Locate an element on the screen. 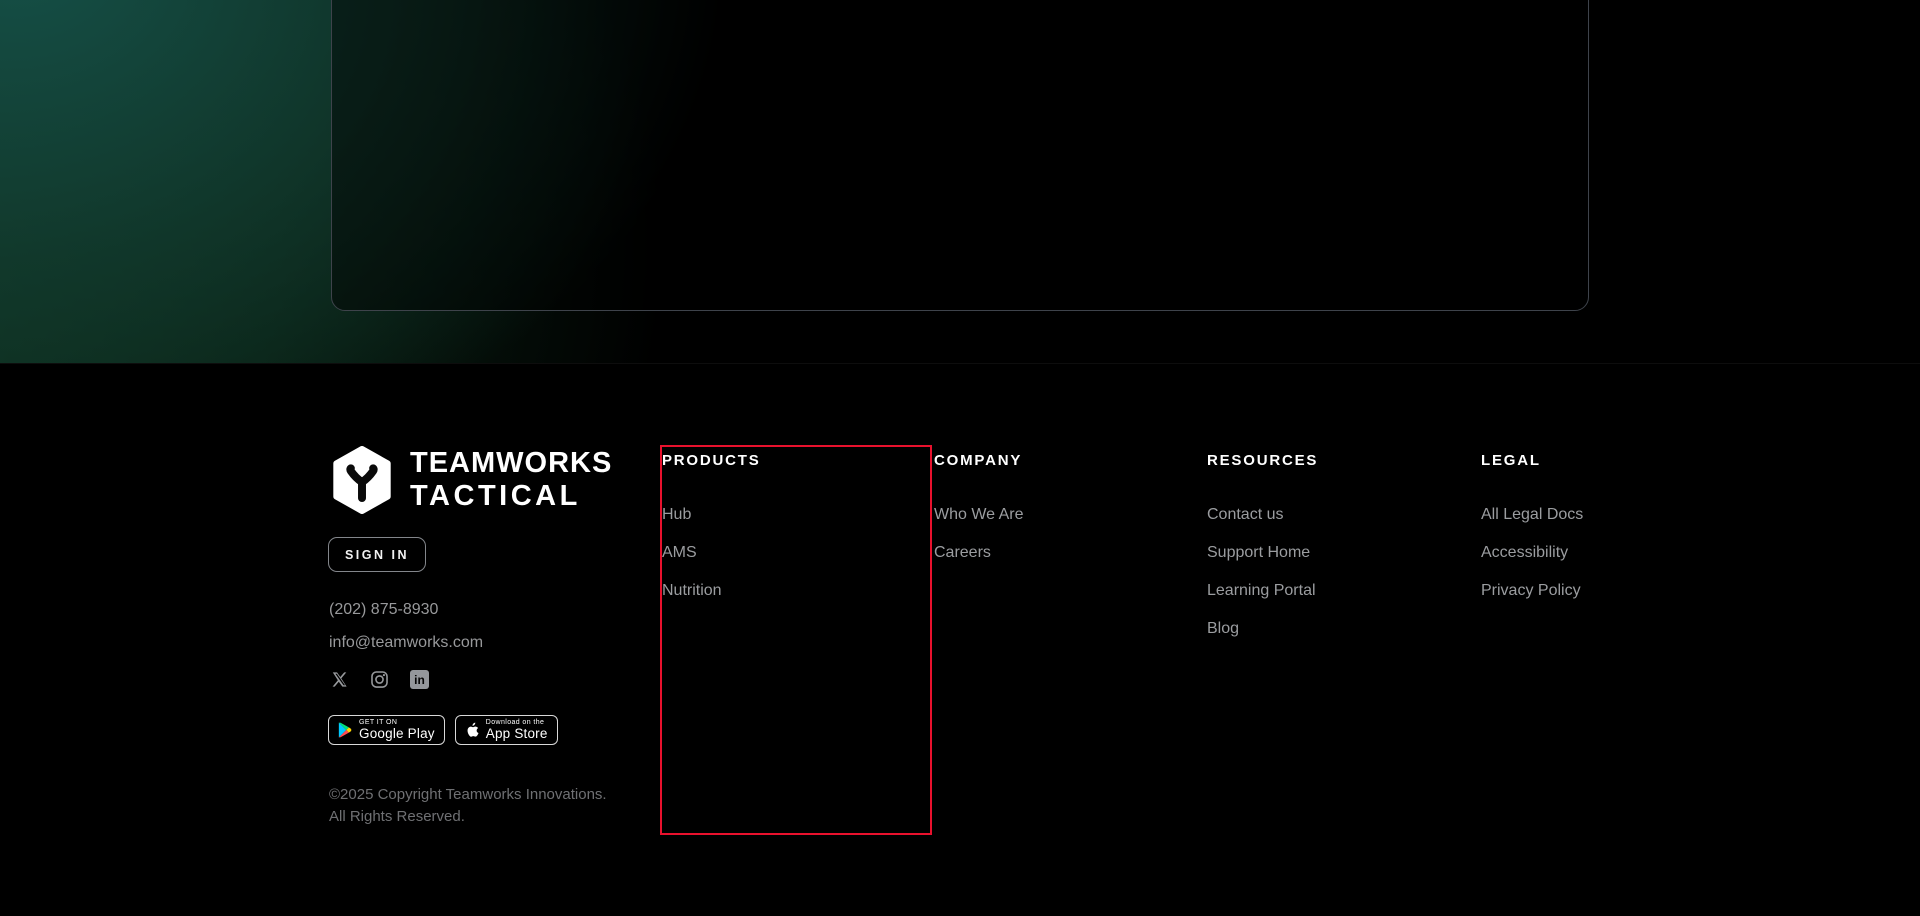 The image size is (1920, 916). footer-column-company: COMPANY Who We Are Careers is located at coordinates (1059, 517).